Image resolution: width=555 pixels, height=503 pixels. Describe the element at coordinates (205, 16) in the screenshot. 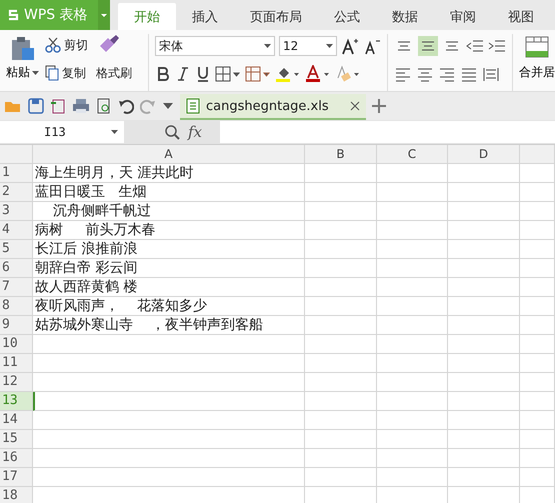

I see `ribbon-tab: 插入` at that location.